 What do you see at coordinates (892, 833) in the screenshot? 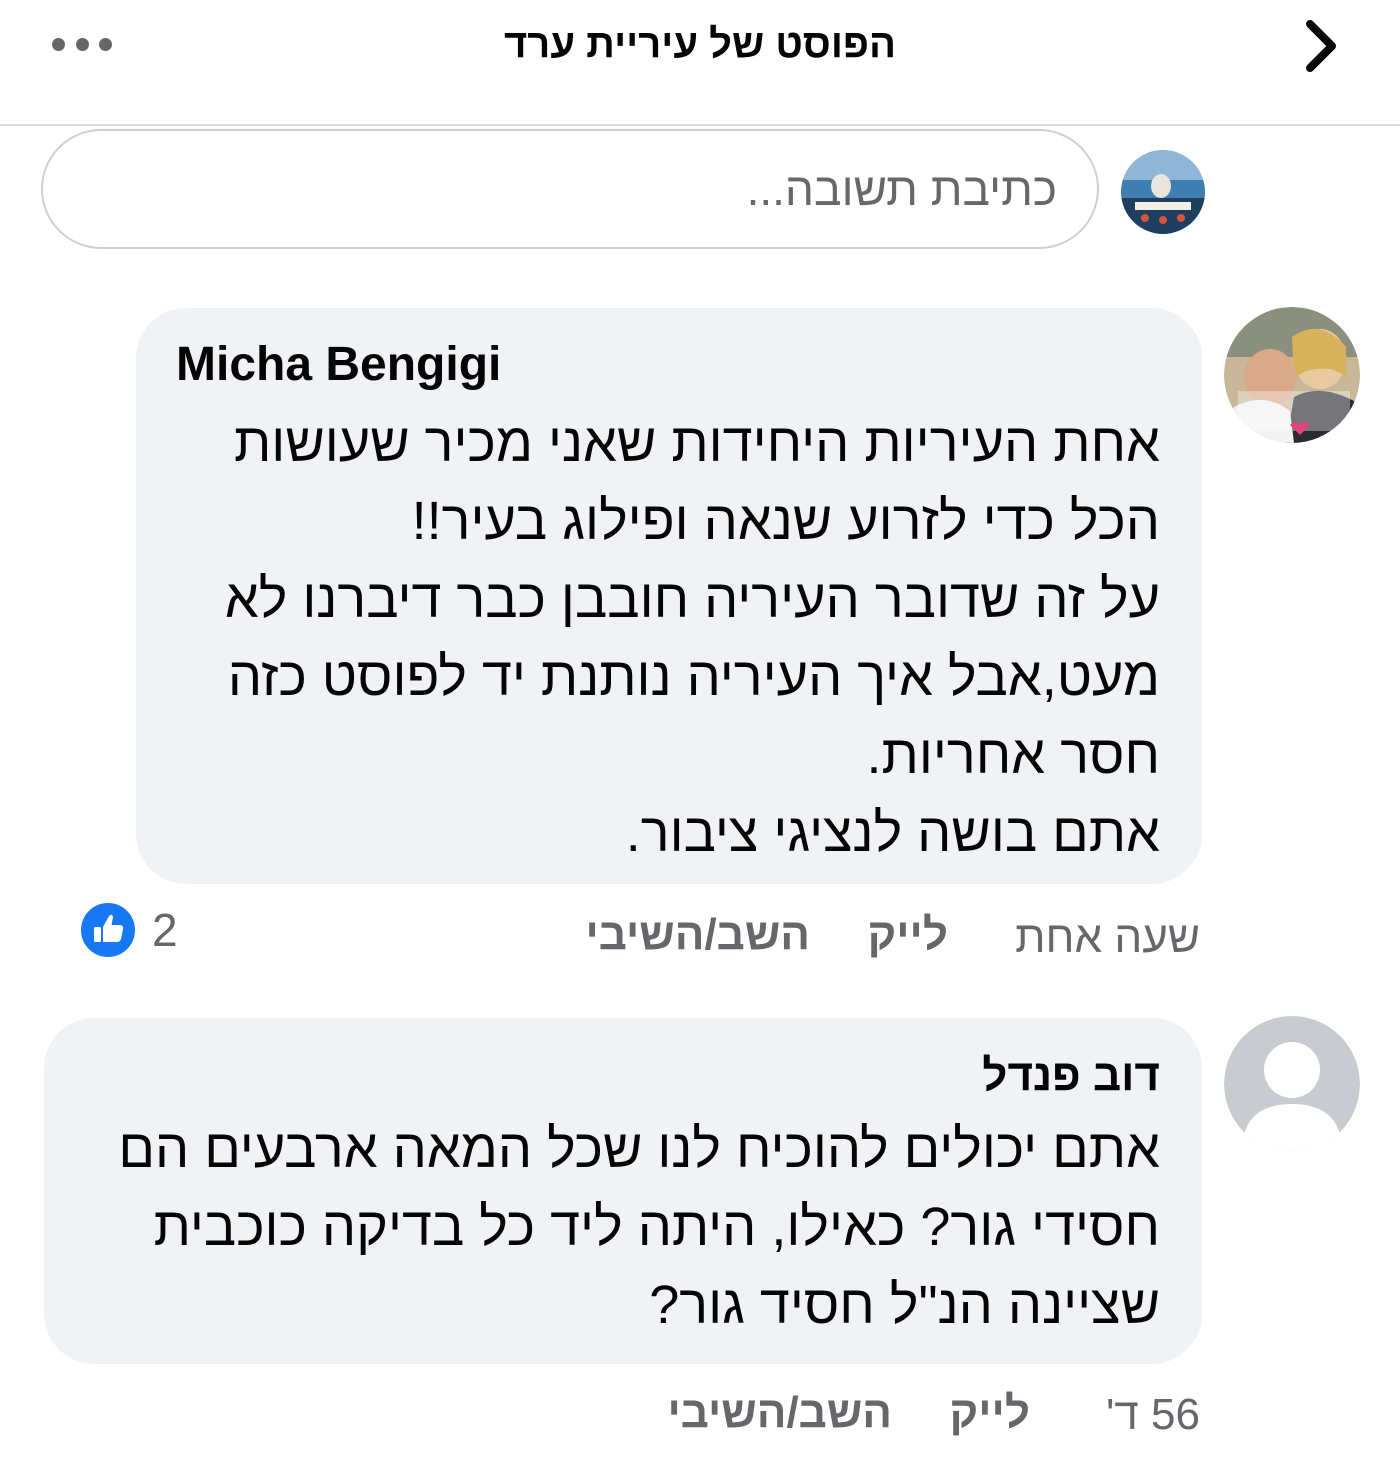
I see `comment-text-line: אתם בושה לנציגי ציבור.` at bounding box center [892, 833].